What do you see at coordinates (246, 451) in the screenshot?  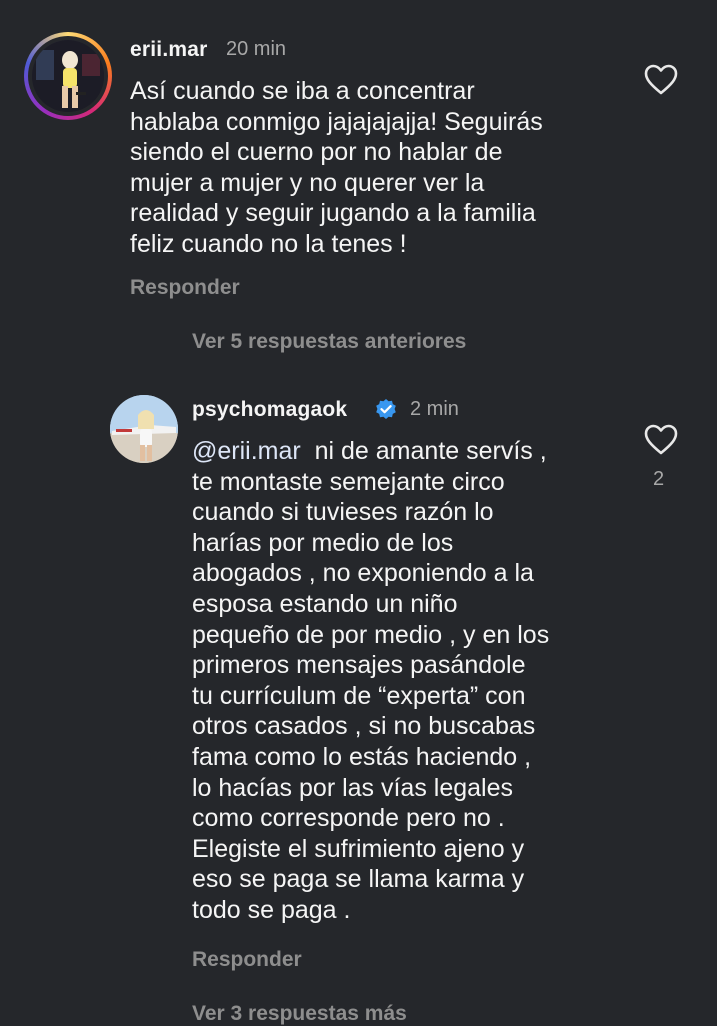 I see `mention-link: @erii.mar` at bounding box center [246, 451].